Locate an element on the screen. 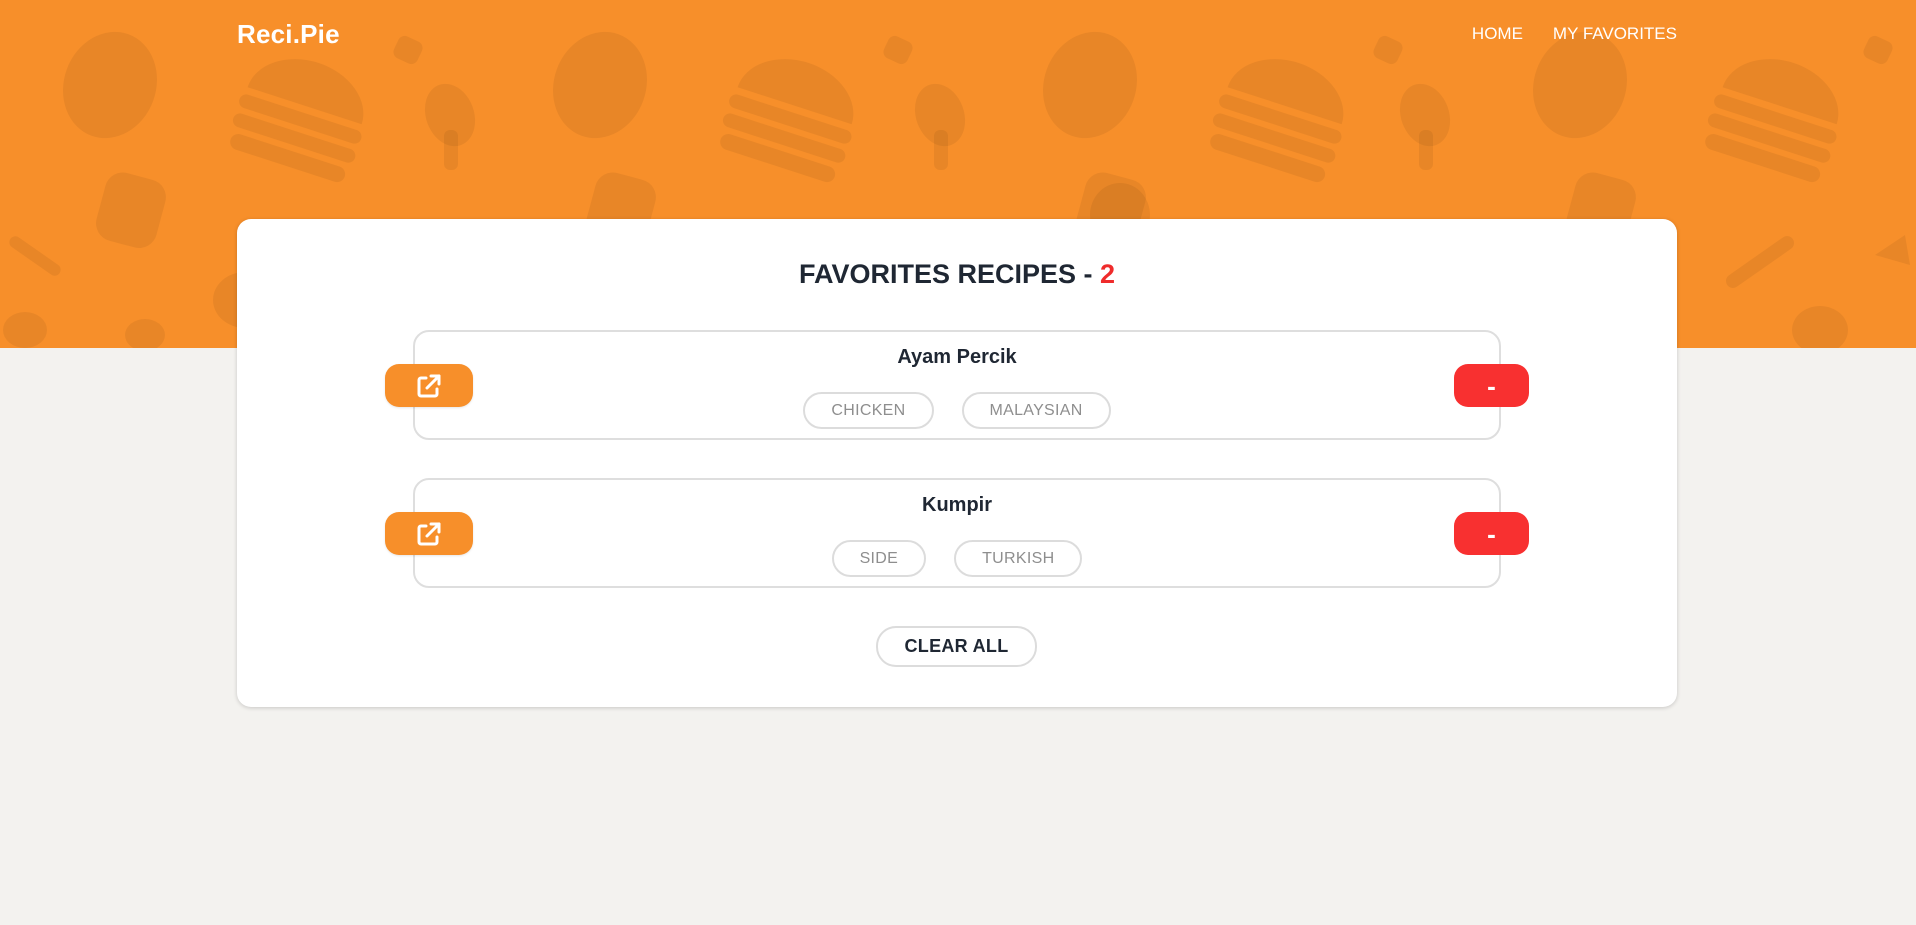 The width and height of the screenshot is (1916, 925). tag-cuisine: MALAYSIAN is located at coordinates (1036, 410).